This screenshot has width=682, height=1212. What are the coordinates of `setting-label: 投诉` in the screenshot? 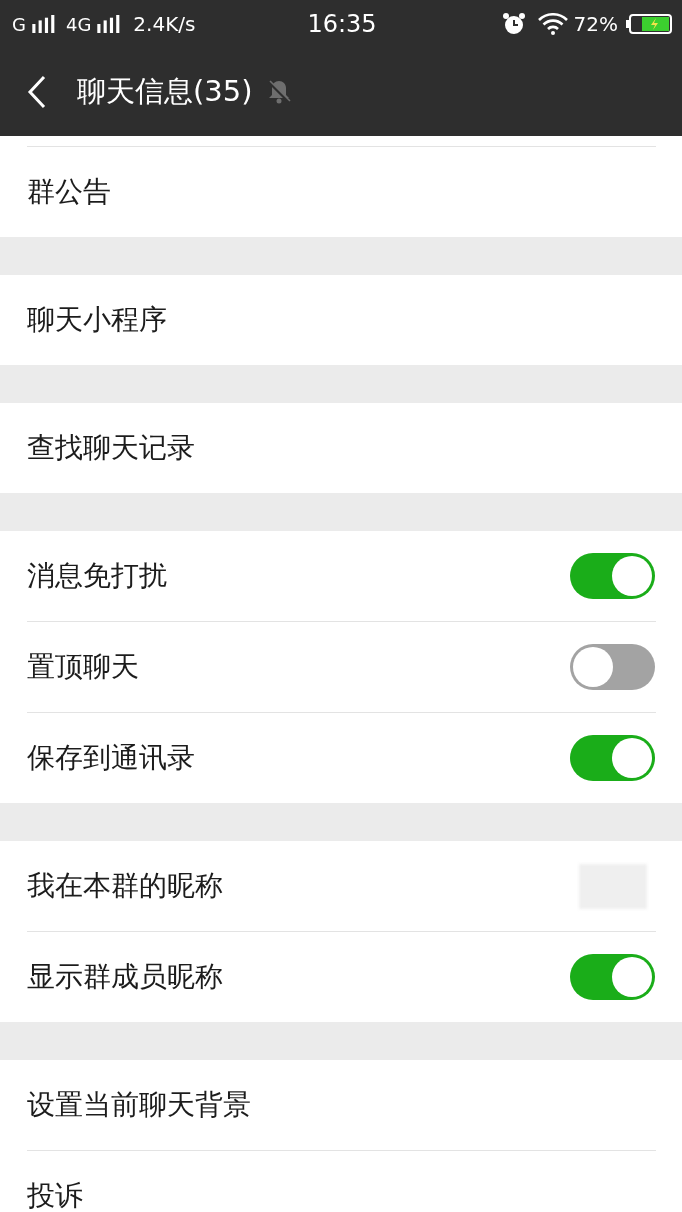 It's located at (55, 1195).